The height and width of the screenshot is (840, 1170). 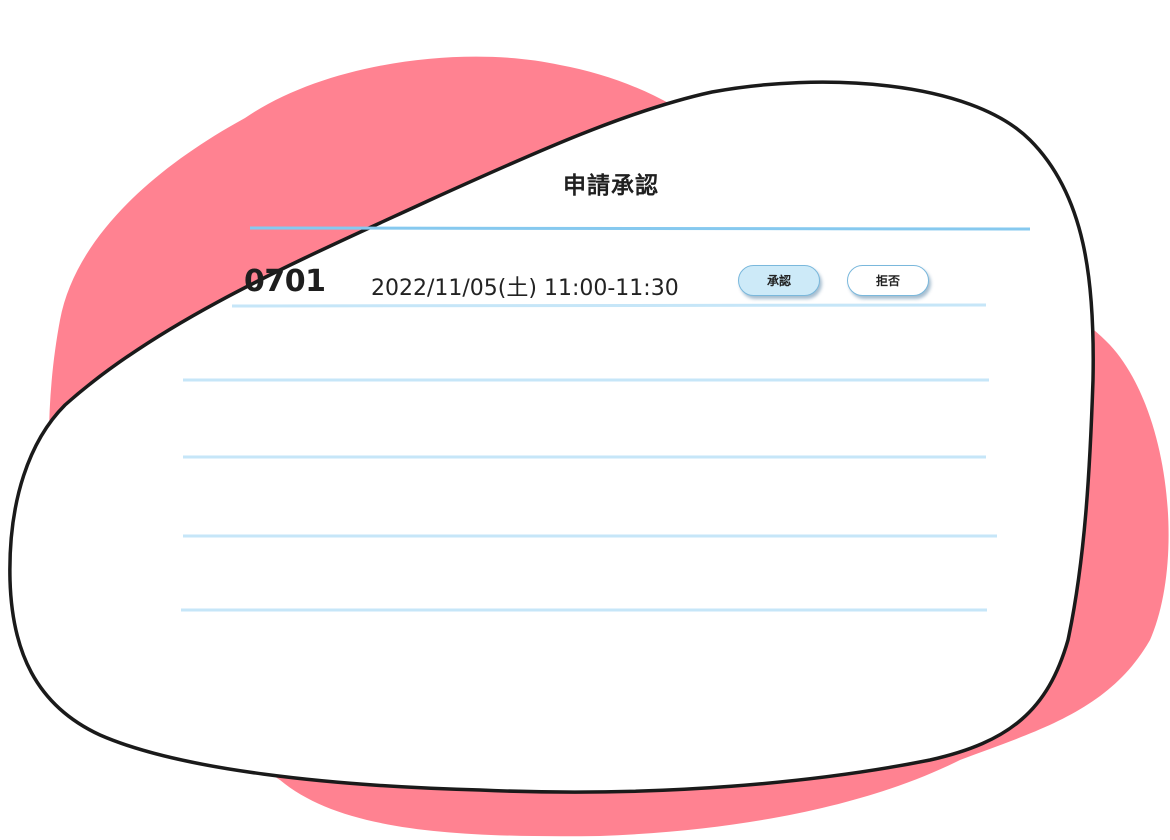 What do you see at coordinates (525, 288) in the screenshot?
I see `request-datetime: 2022/11/05(土) 11:00-11:30` at bounding box center [525, 288].